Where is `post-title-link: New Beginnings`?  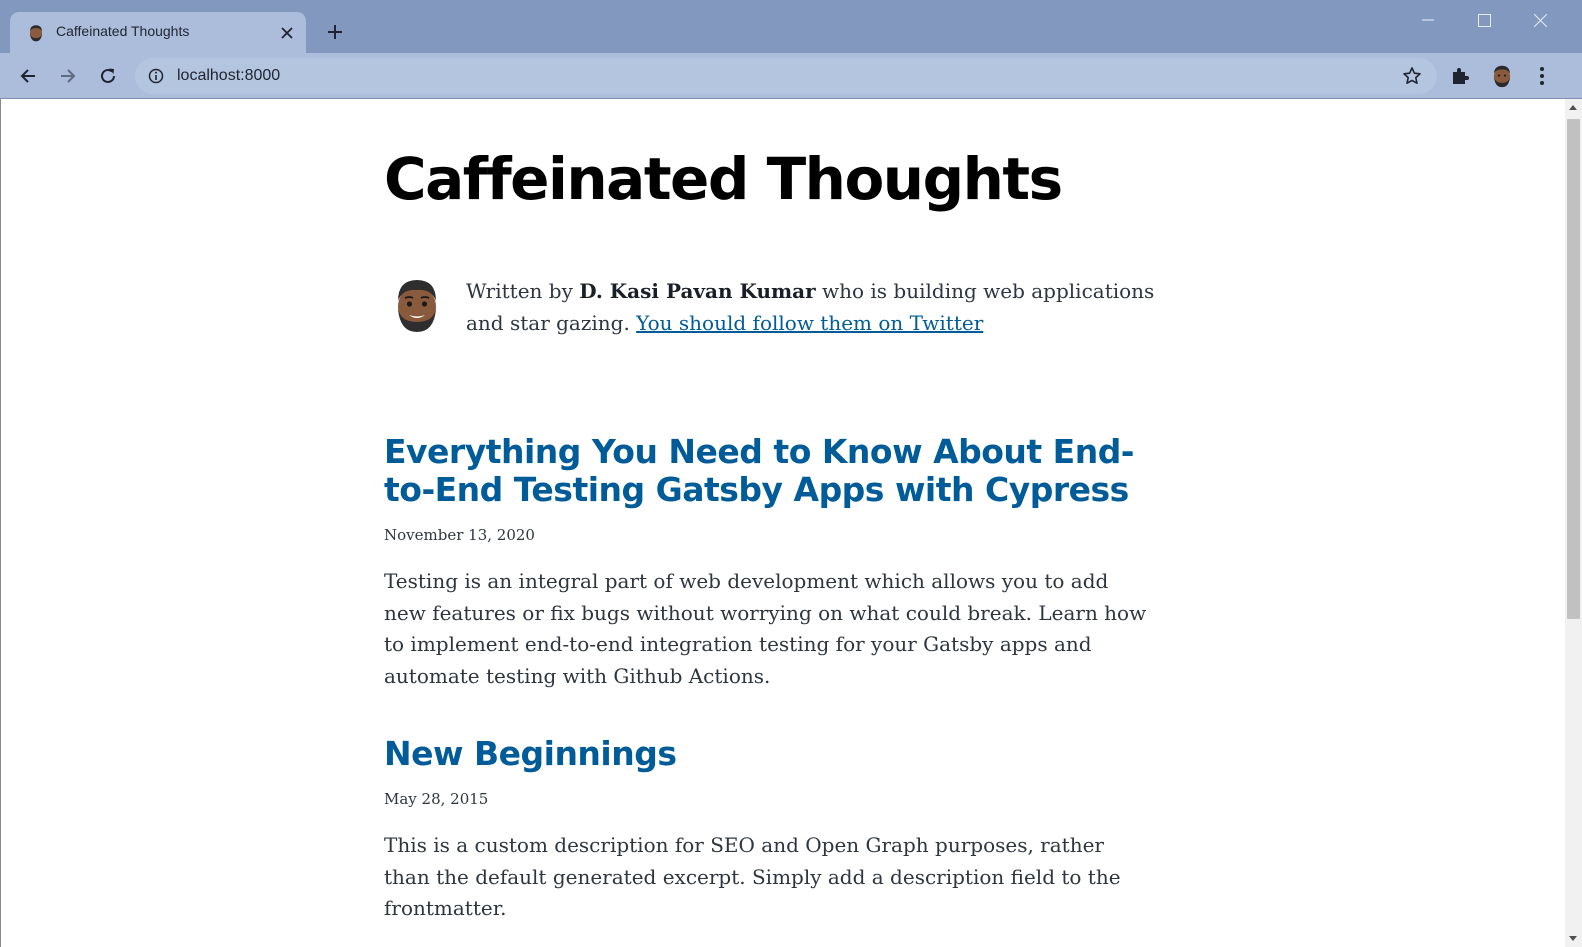
post-title-link: New Beginnings is located at coordinates (774, 754).